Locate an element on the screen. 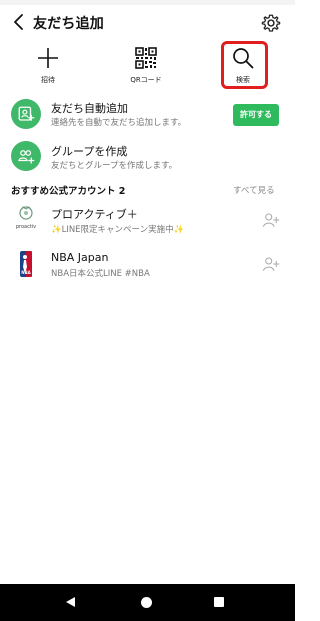 The width and height of the screenshot is (320, 621). status-bar is located at coordinates (147, 2).